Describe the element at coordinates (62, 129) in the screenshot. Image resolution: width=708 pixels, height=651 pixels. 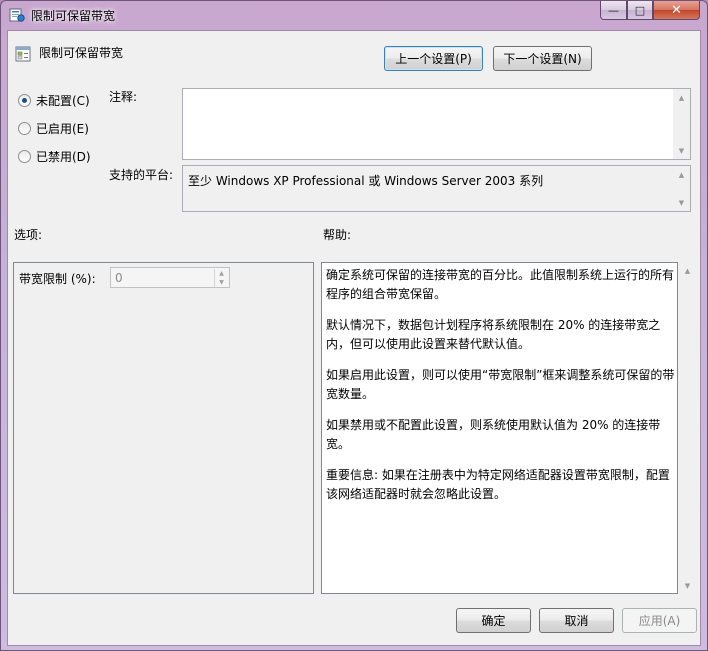
I see `radio-label: 已启用(E)` at that location.